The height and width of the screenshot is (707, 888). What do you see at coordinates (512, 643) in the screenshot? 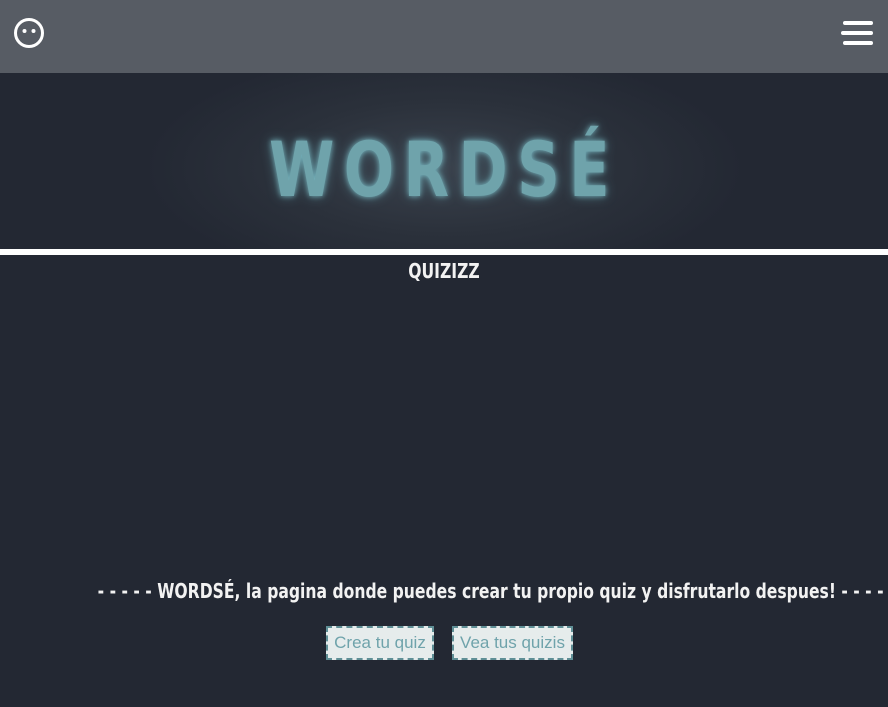
I see `view-quizzes-button: Vea tus quizis` at bounding box center [512, 643].